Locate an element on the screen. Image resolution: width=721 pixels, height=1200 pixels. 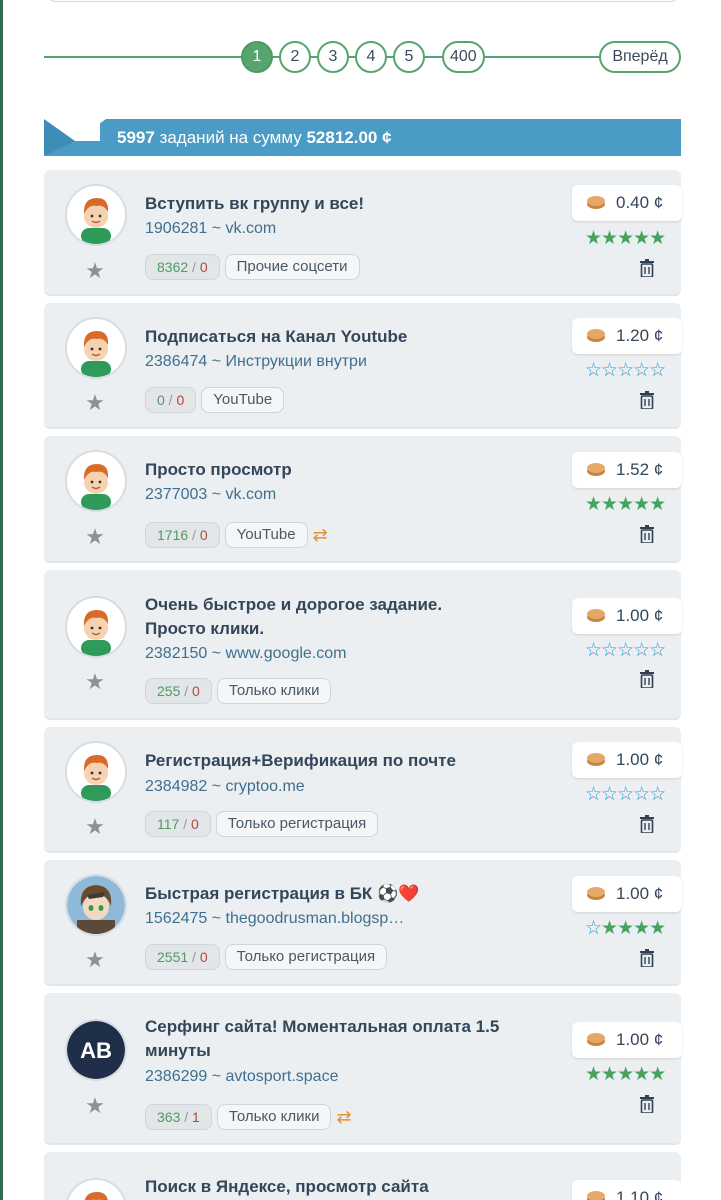
completion-count: 255 / 0 is located at coordinates (178, 691).